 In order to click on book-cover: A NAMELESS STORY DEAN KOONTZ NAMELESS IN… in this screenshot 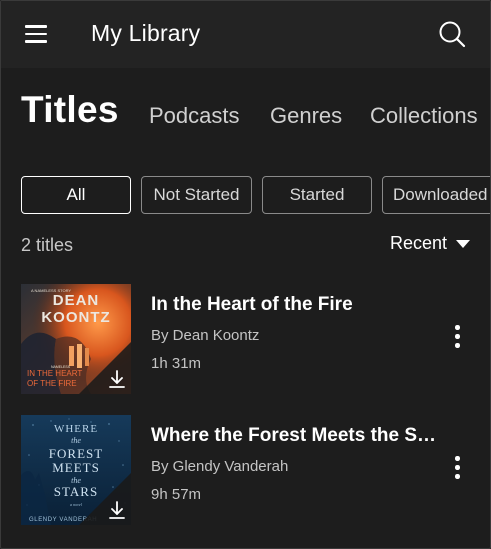, I will do `click(76, 339)`.